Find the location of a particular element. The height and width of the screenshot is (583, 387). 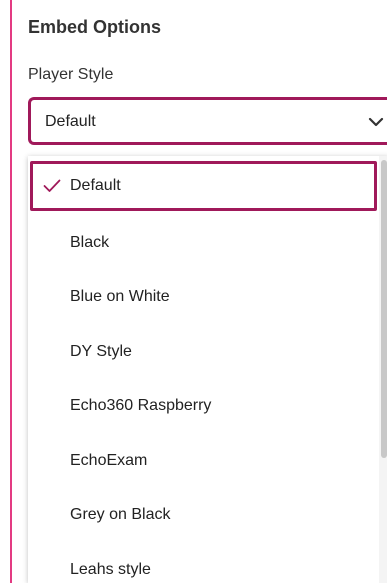

option-leahs-style: Leahs style is located at coordinates (203, 563).